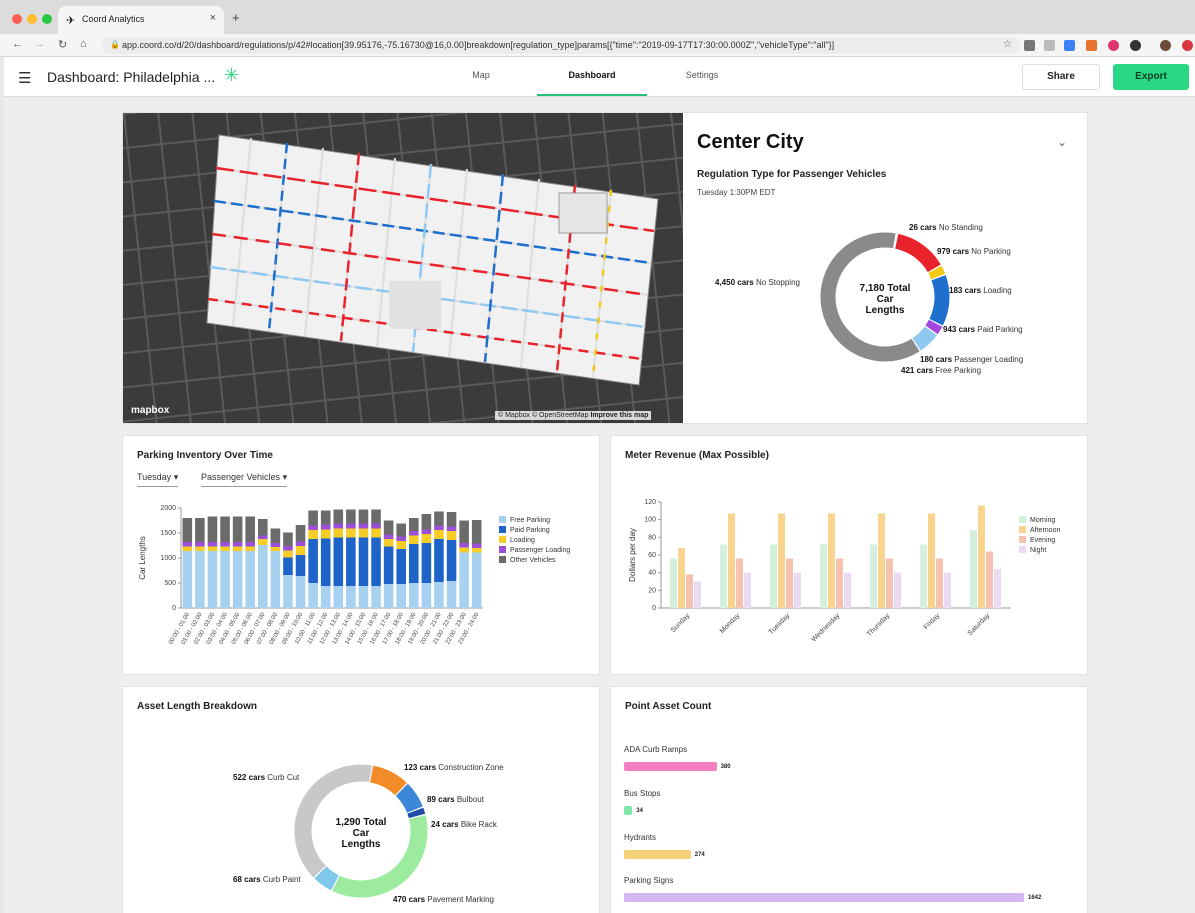 This screenshot has width=1195, height=913. I want to click on share-button: Share, so click(1061, 77).